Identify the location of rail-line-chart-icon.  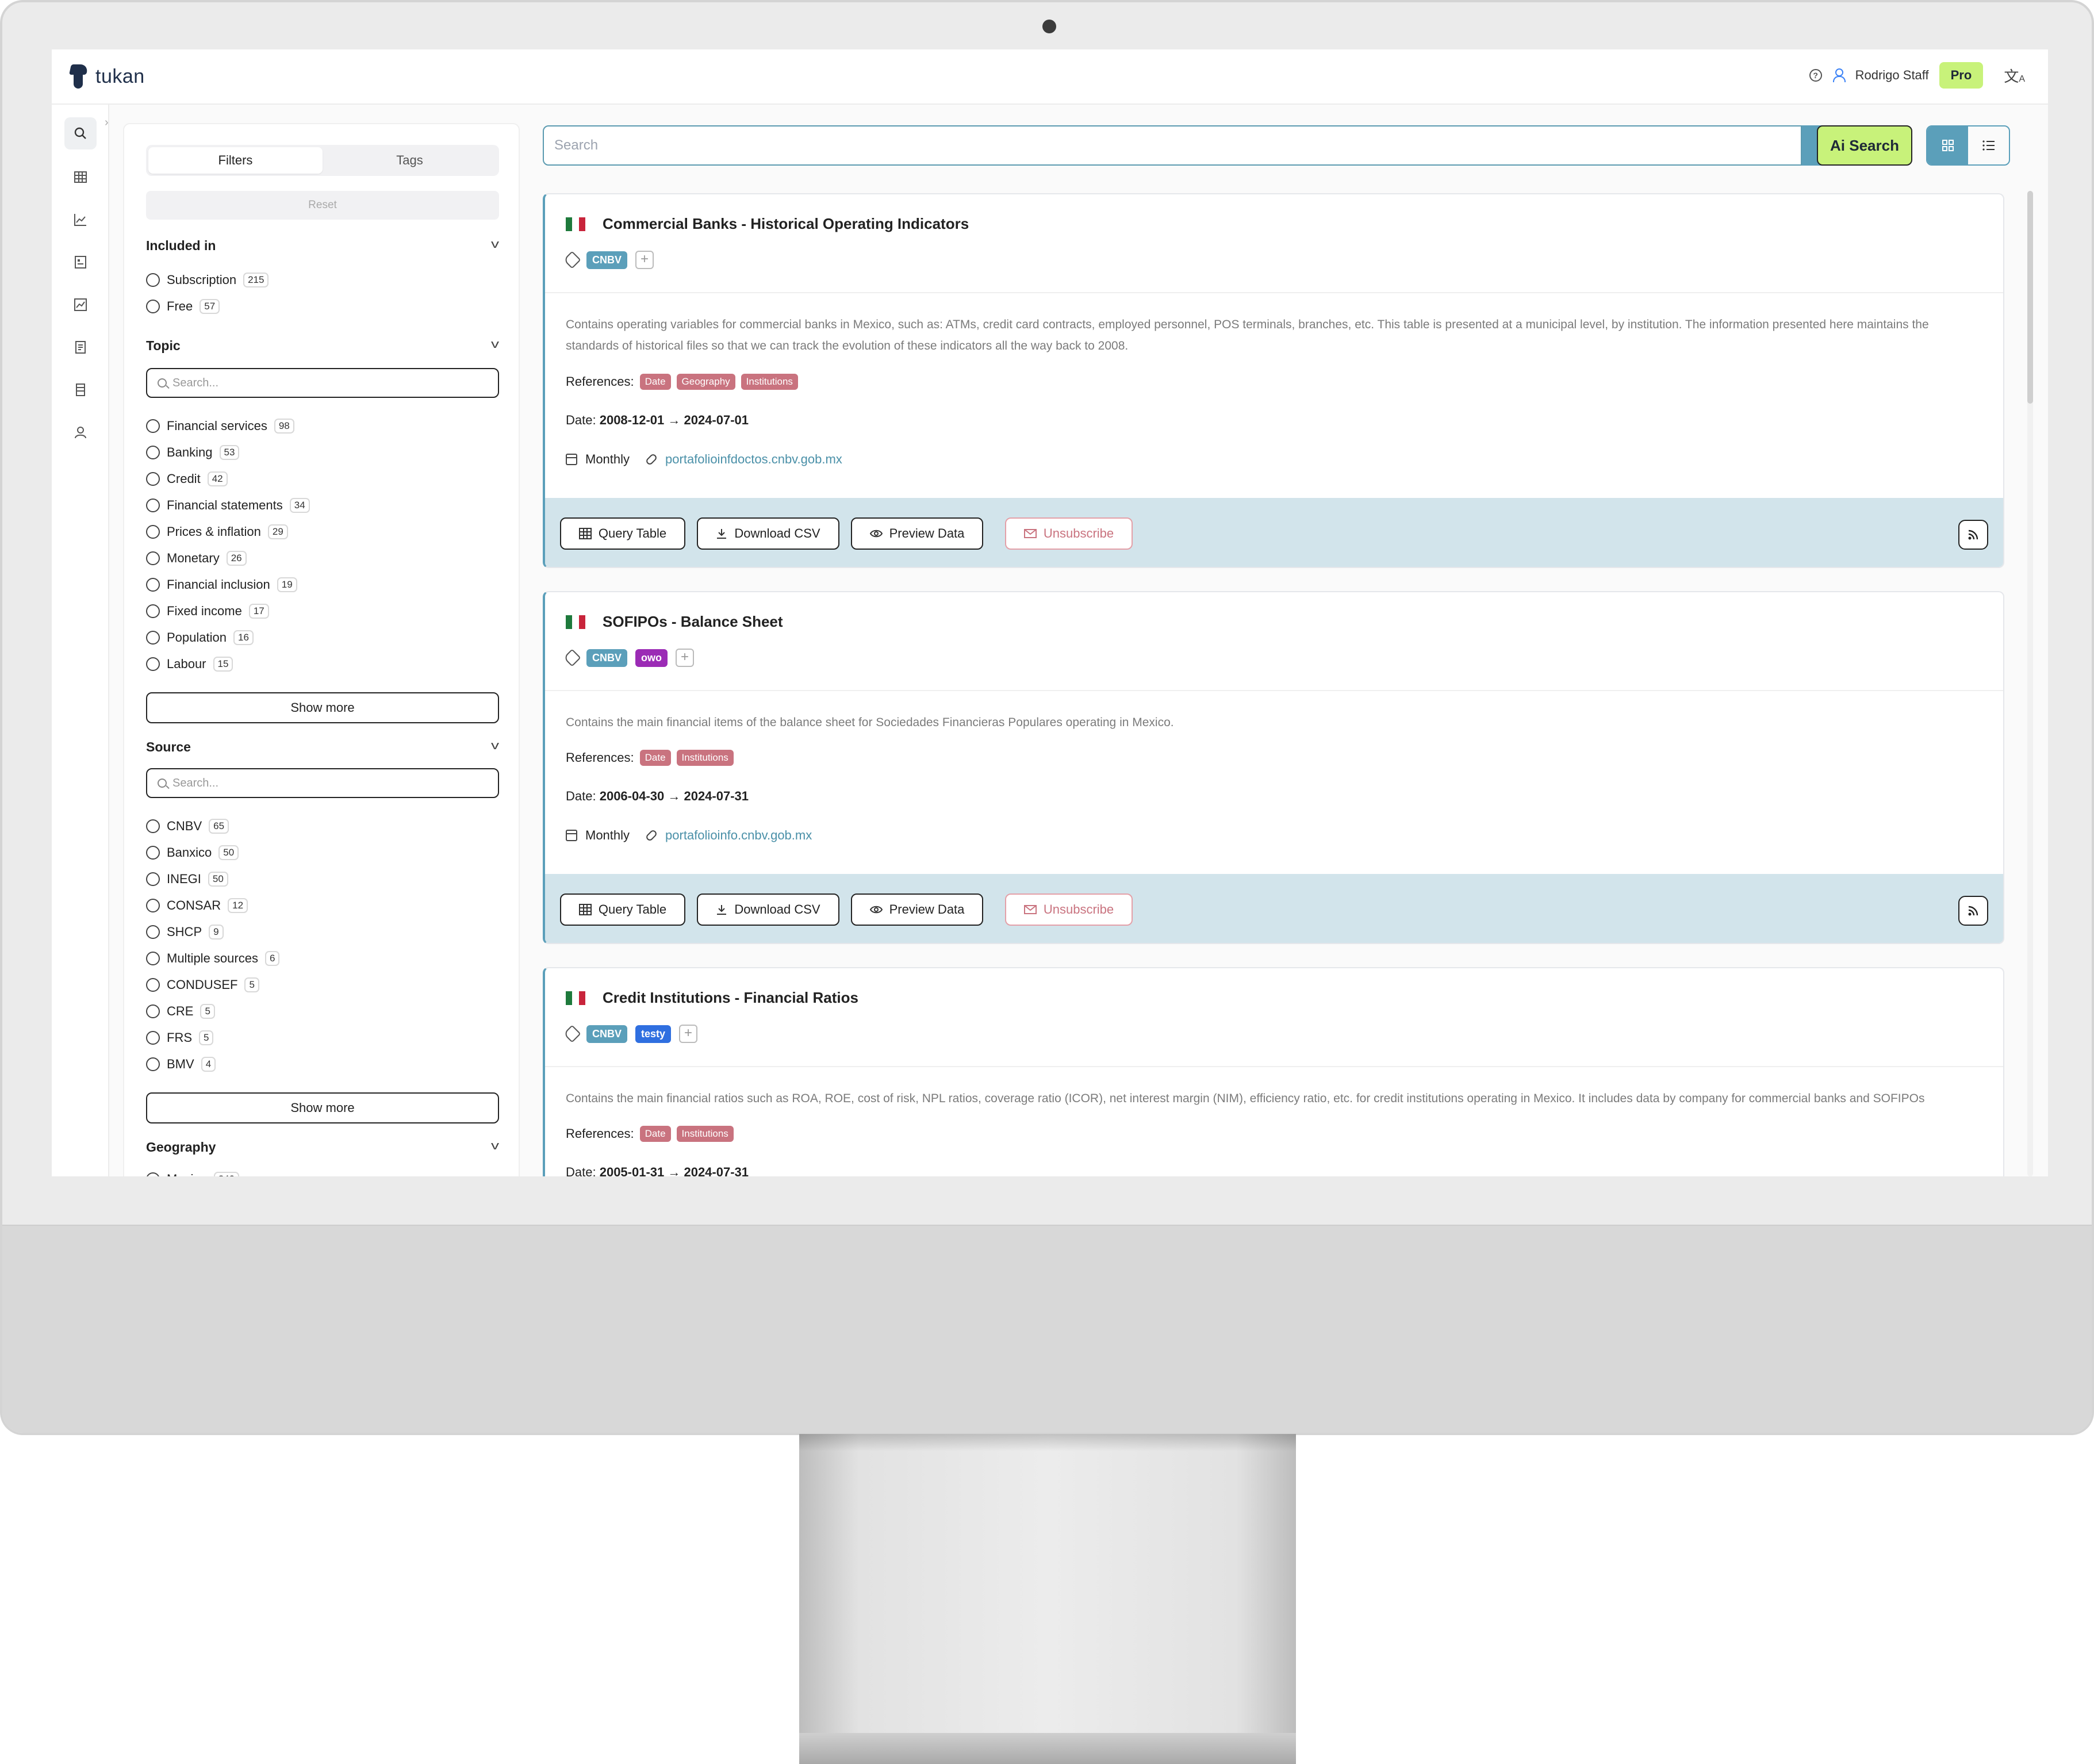
(81, 220).